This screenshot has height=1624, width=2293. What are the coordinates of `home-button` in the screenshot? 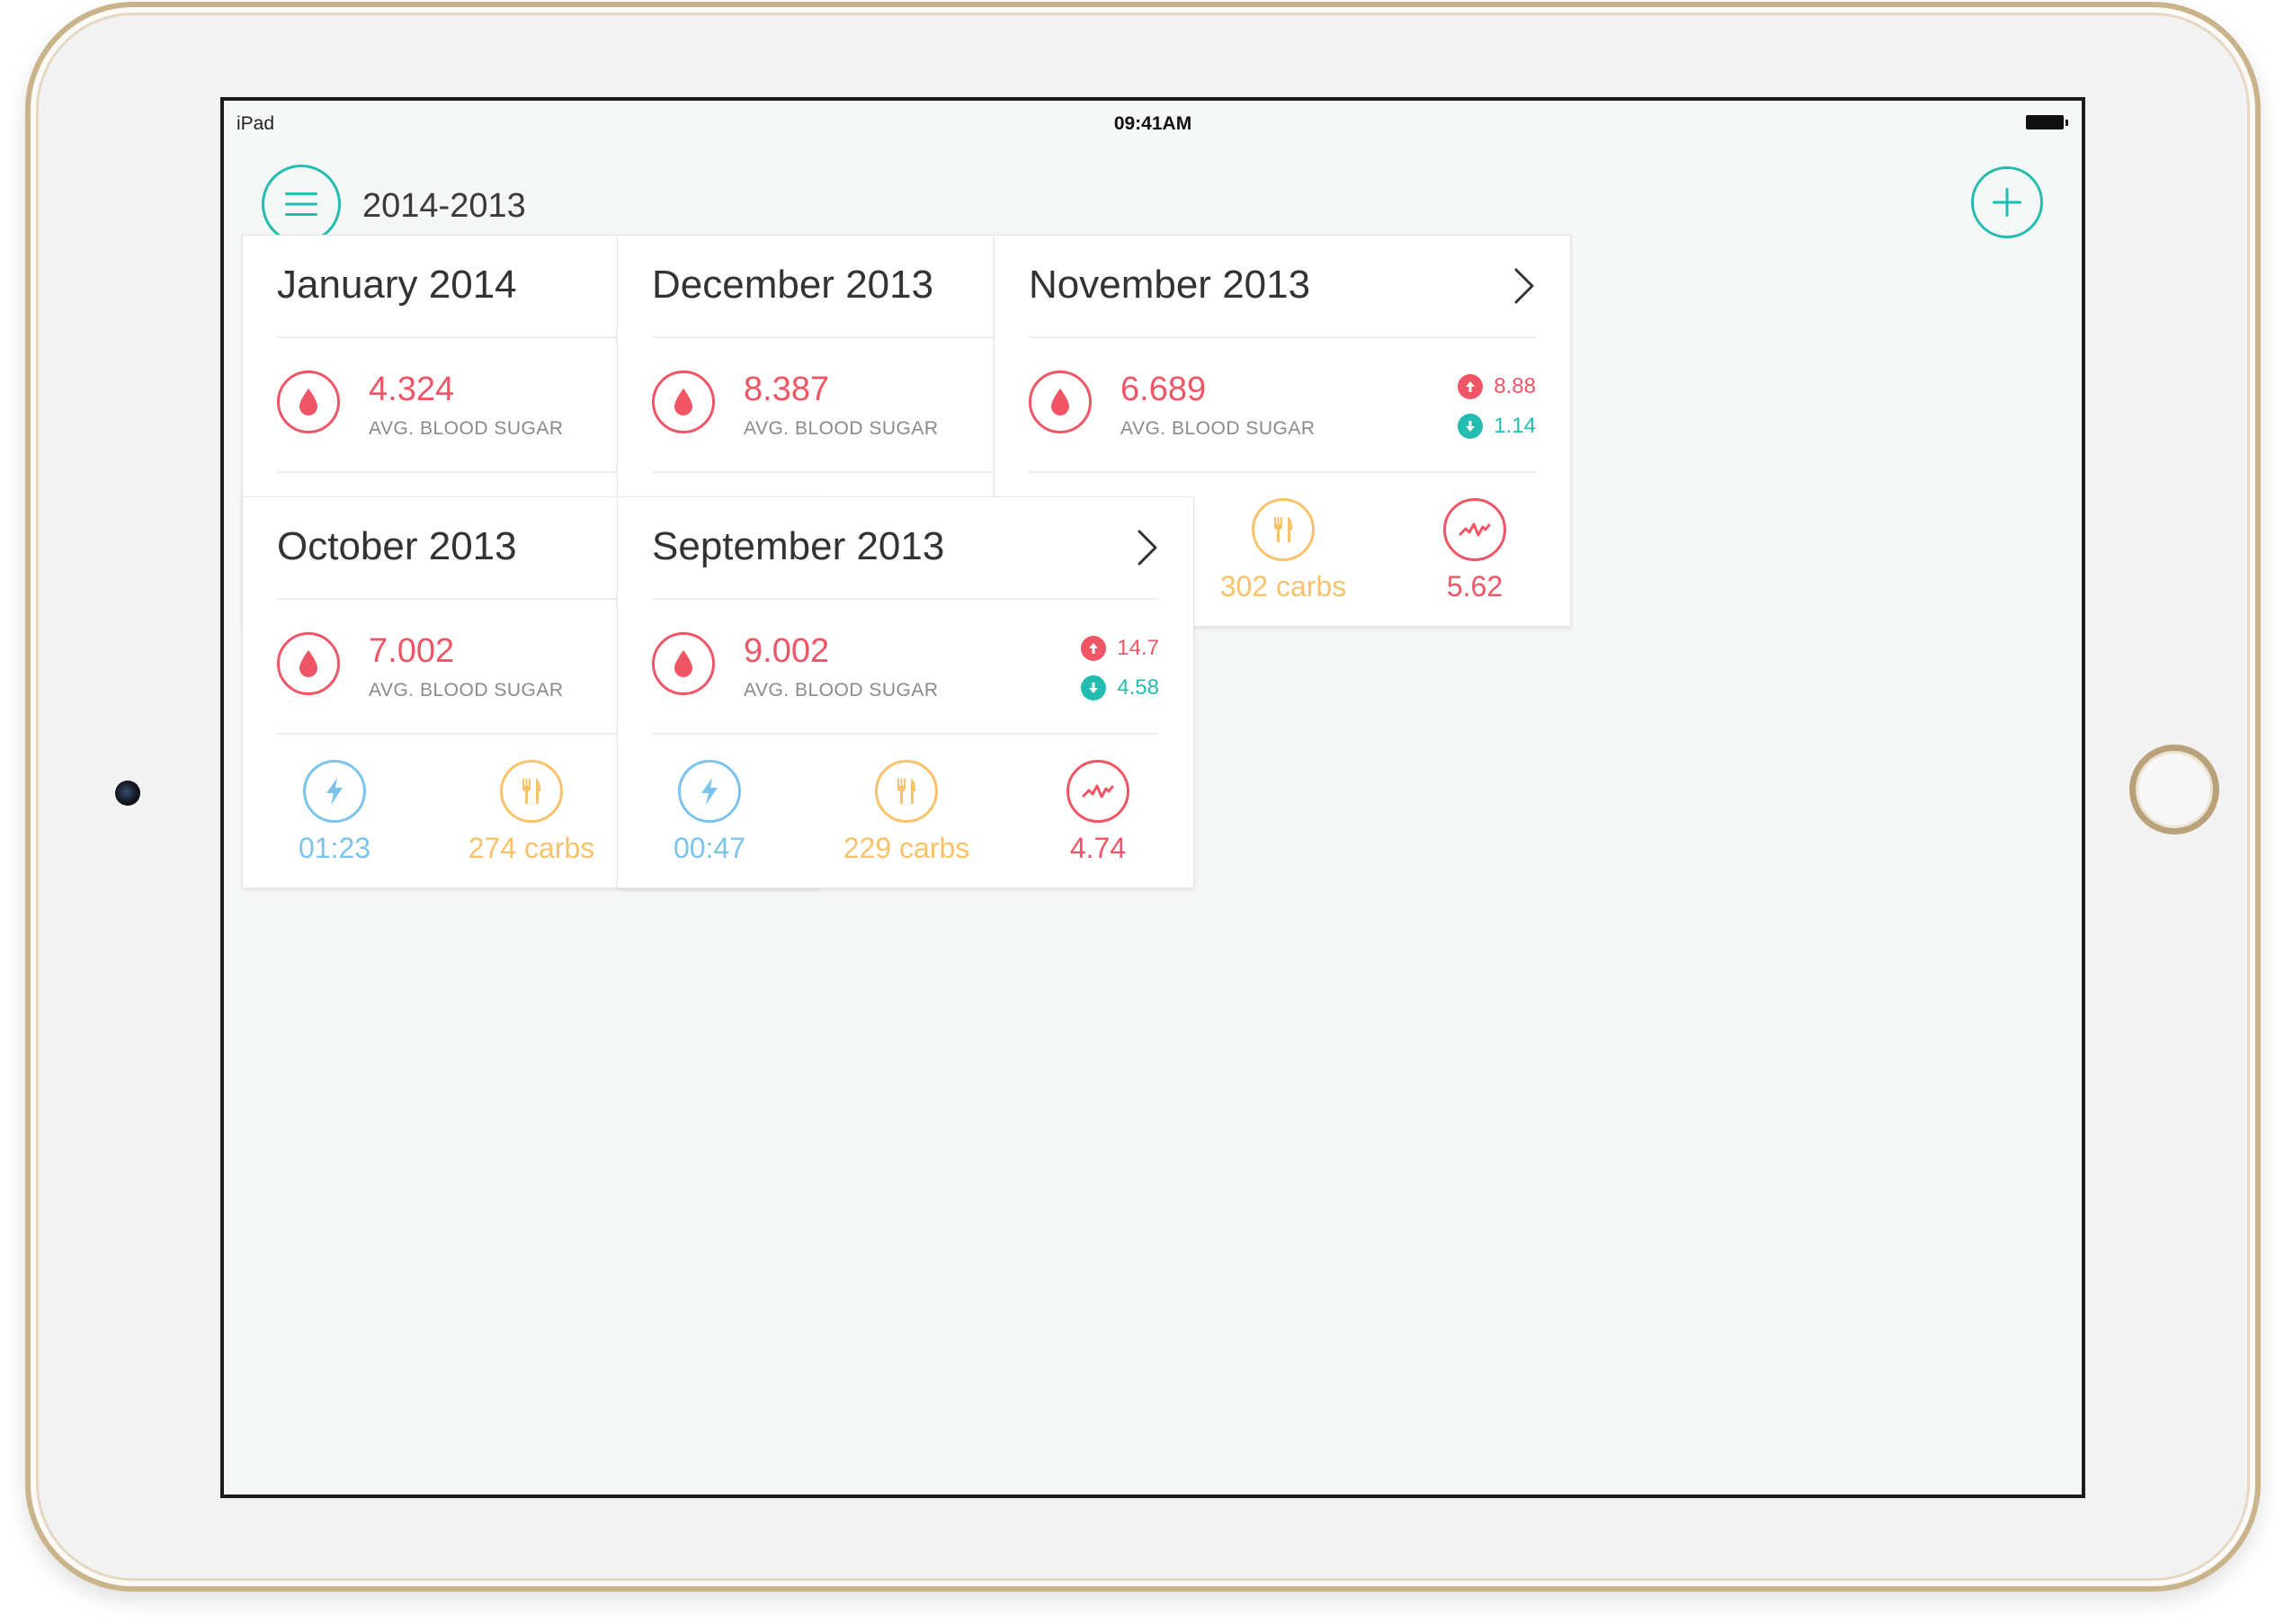 It's located at (2174, 789).